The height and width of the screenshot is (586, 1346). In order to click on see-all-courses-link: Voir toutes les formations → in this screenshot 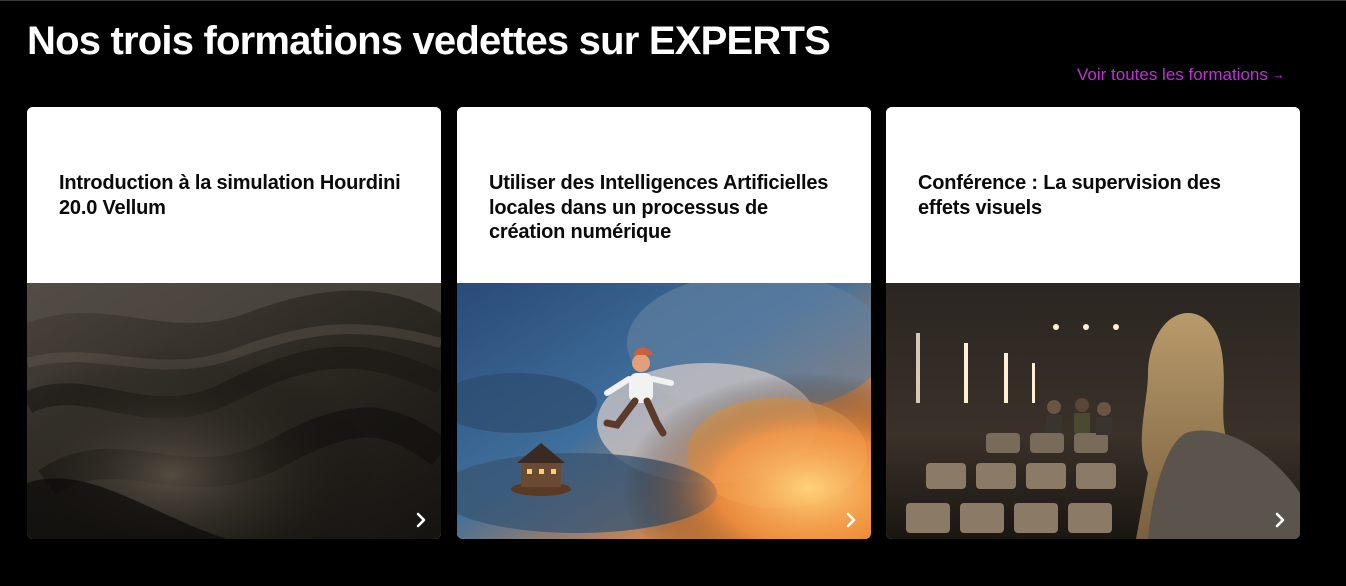, I will do `click(1181, 75)`.